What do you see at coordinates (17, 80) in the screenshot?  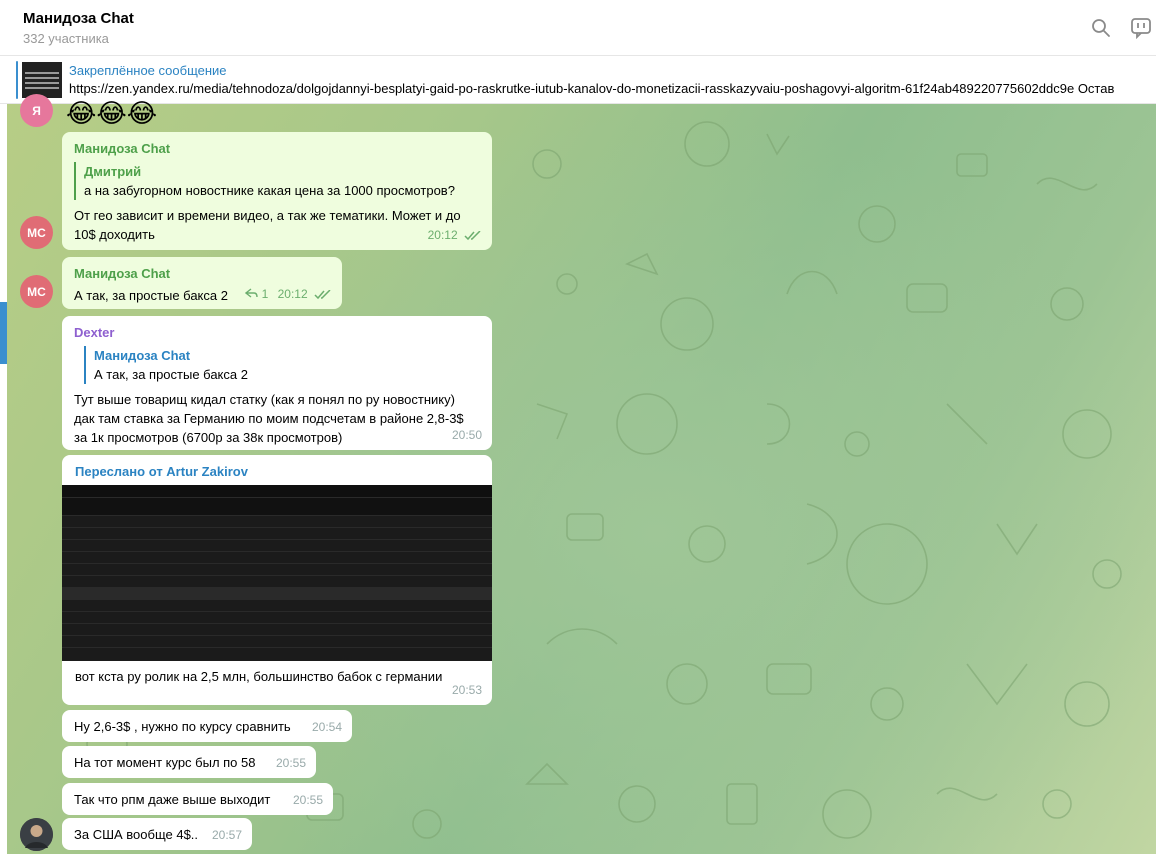 I see `pinned-indicator` at bounding box center [17, 80].